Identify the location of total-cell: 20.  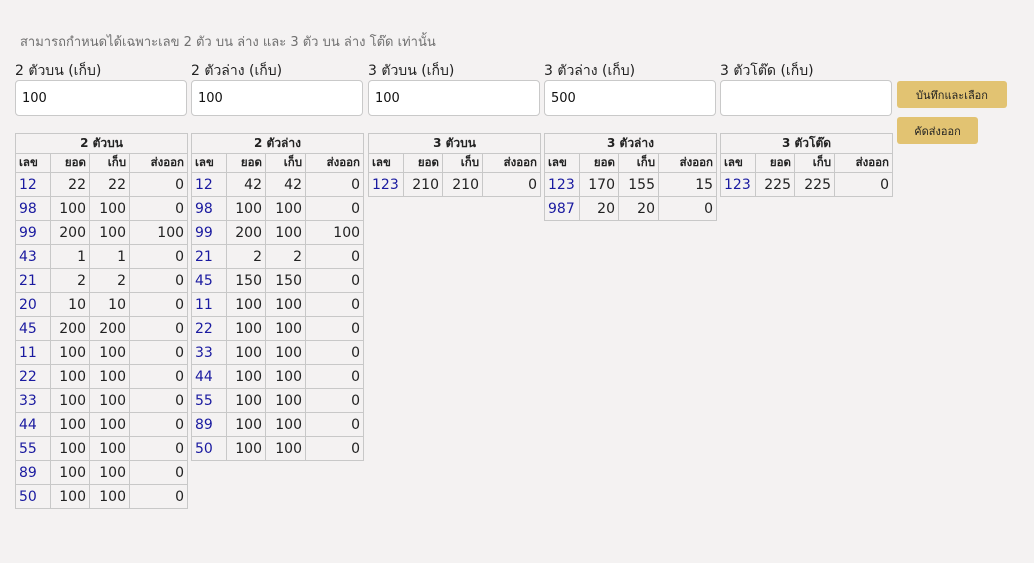
(599, 208).